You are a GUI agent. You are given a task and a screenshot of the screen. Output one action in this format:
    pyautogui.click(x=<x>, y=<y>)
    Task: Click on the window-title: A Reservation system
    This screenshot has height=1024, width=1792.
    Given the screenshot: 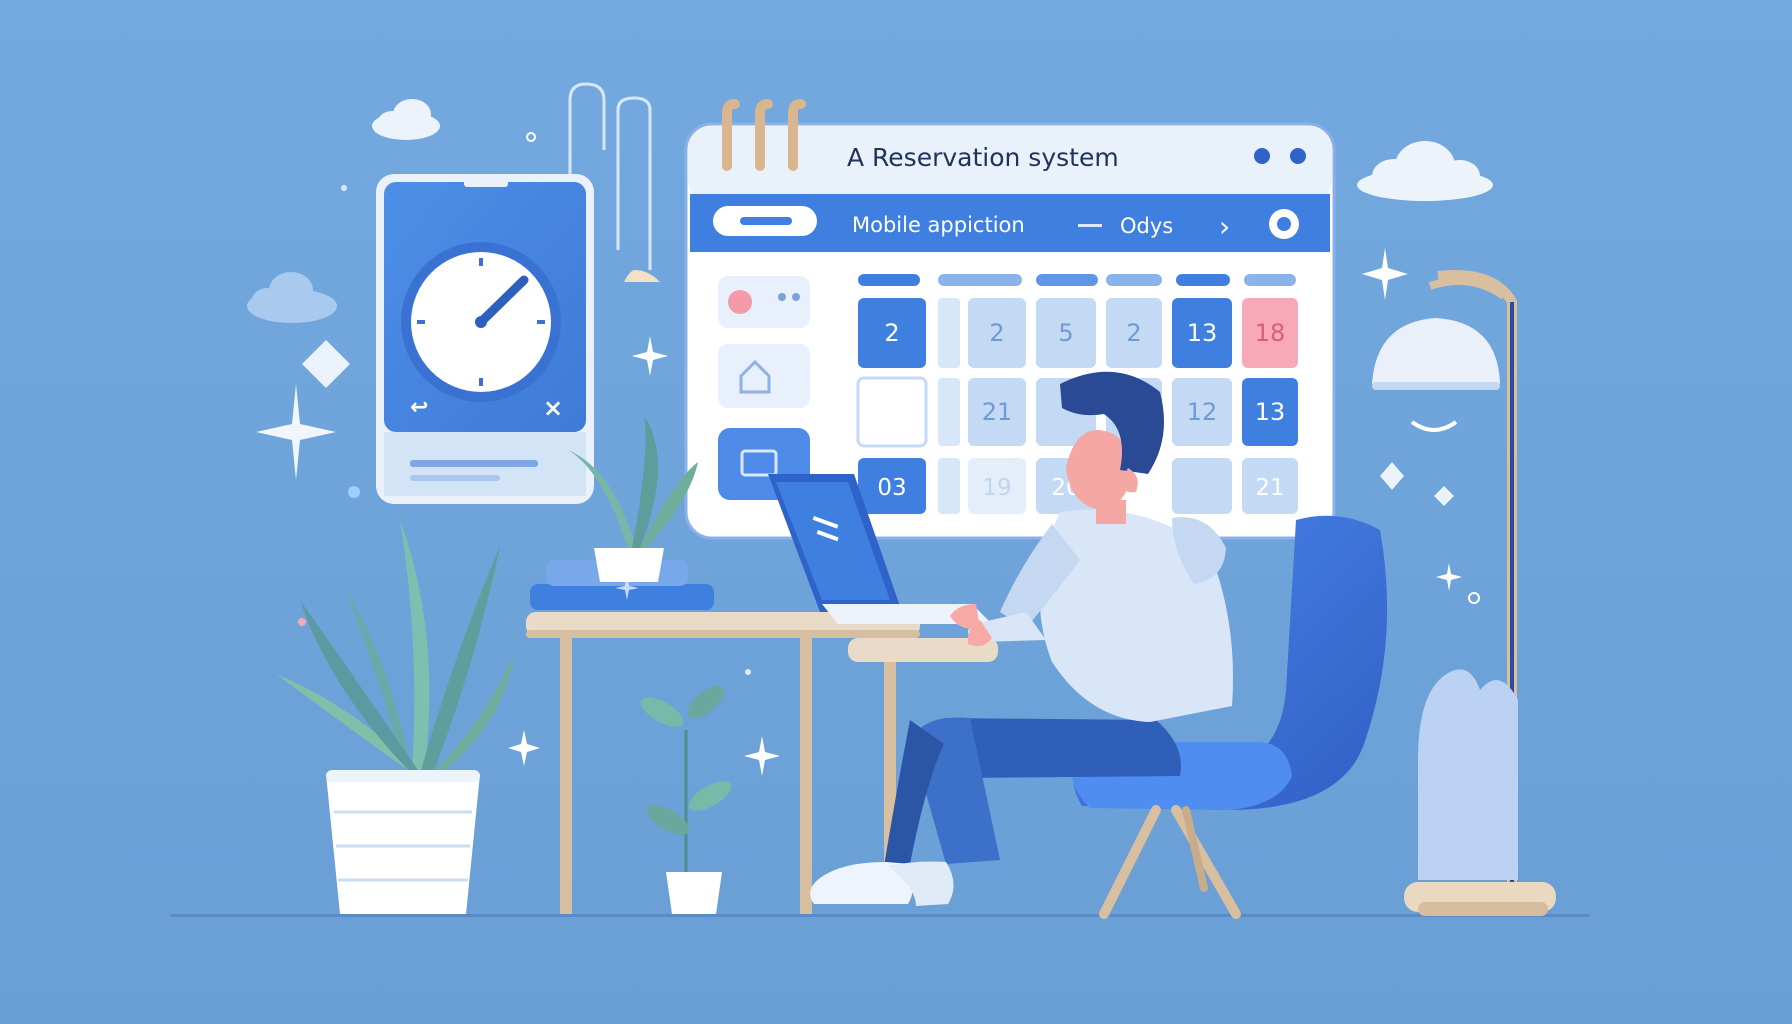 What is the action you would take?
    pyautogui.click(x=983, y=157)
    